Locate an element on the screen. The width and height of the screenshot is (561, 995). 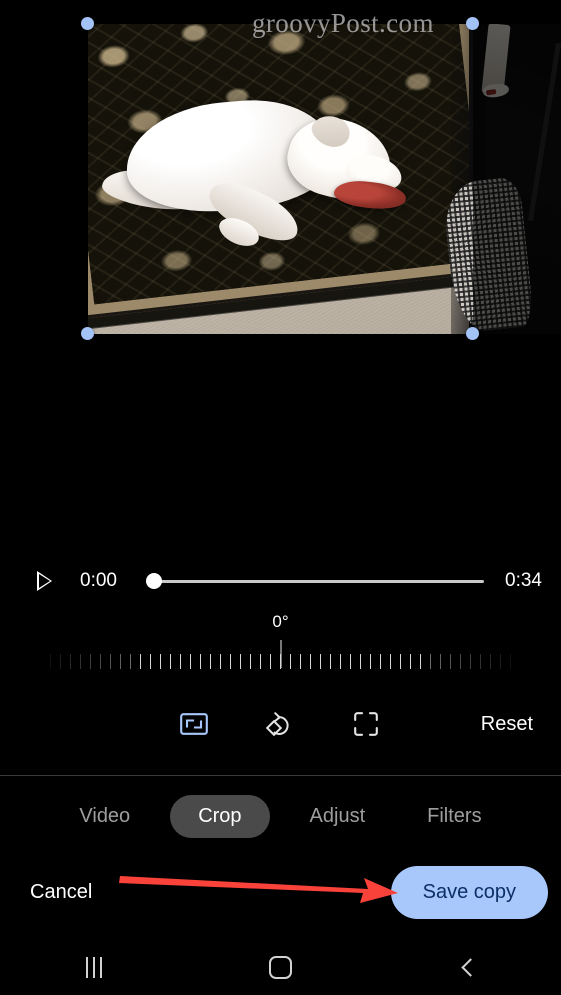
playback-controls: 0:00 0:34 is located at coordinates (280, 581).